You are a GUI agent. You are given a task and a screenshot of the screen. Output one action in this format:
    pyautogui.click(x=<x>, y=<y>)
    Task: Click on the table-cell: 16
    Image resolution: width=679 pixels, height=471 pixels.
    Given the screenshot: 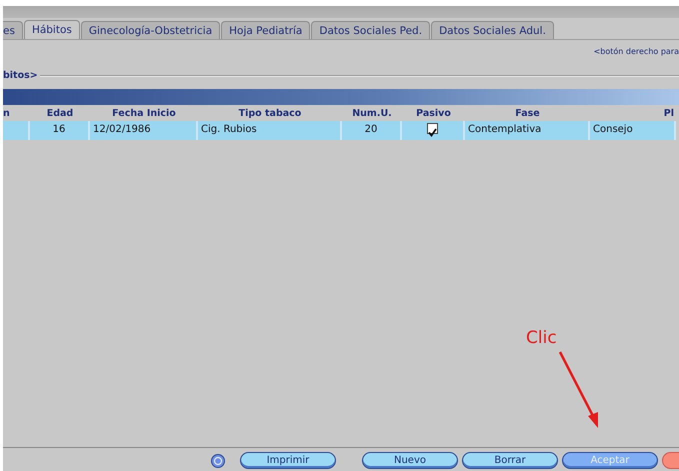 What is the action you would take?
    pyautogui.click(x=60, y=130)
    